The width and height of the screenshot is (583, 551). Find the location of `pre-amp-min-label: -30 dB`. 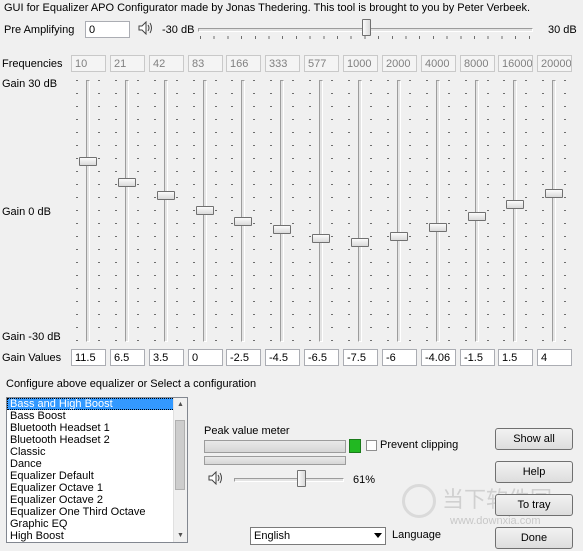

pre-amp-min-label: -30 dB is located at coordinates (178, 30).